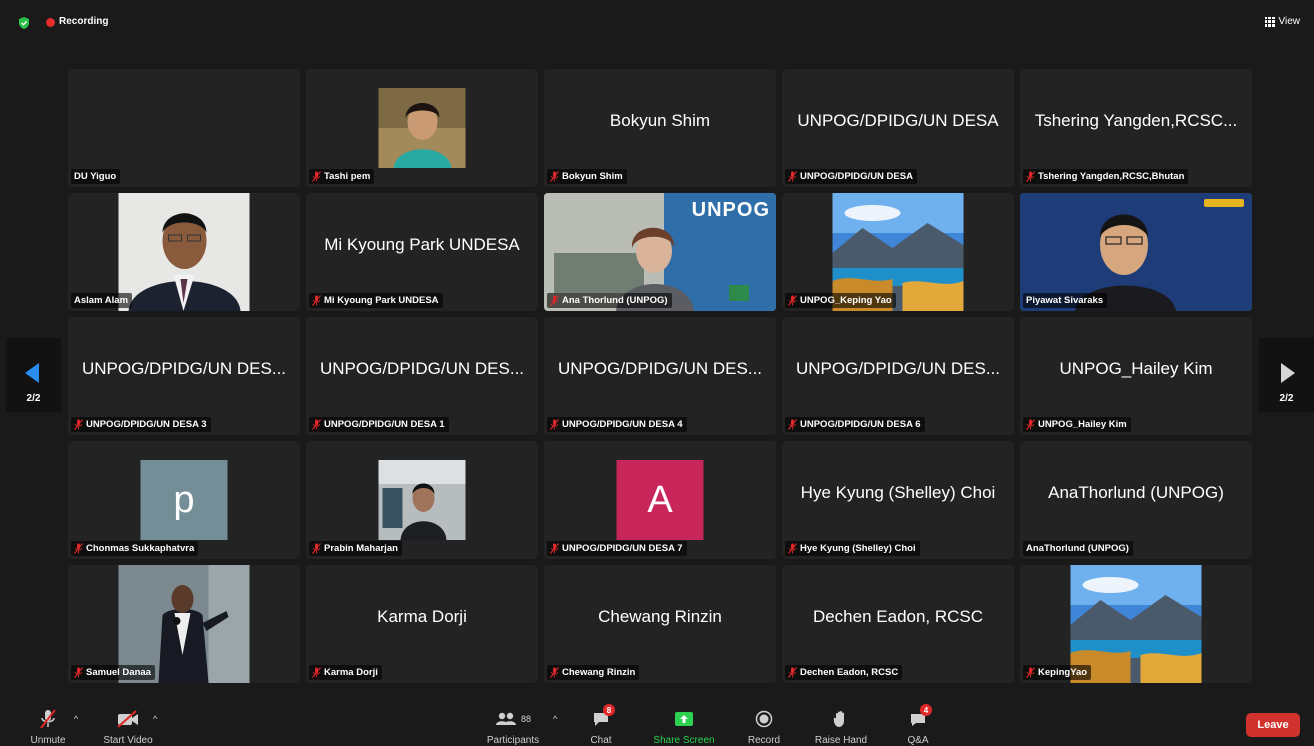  I want to click on participant-tile: Samuel Danaa, so click(184, 624).